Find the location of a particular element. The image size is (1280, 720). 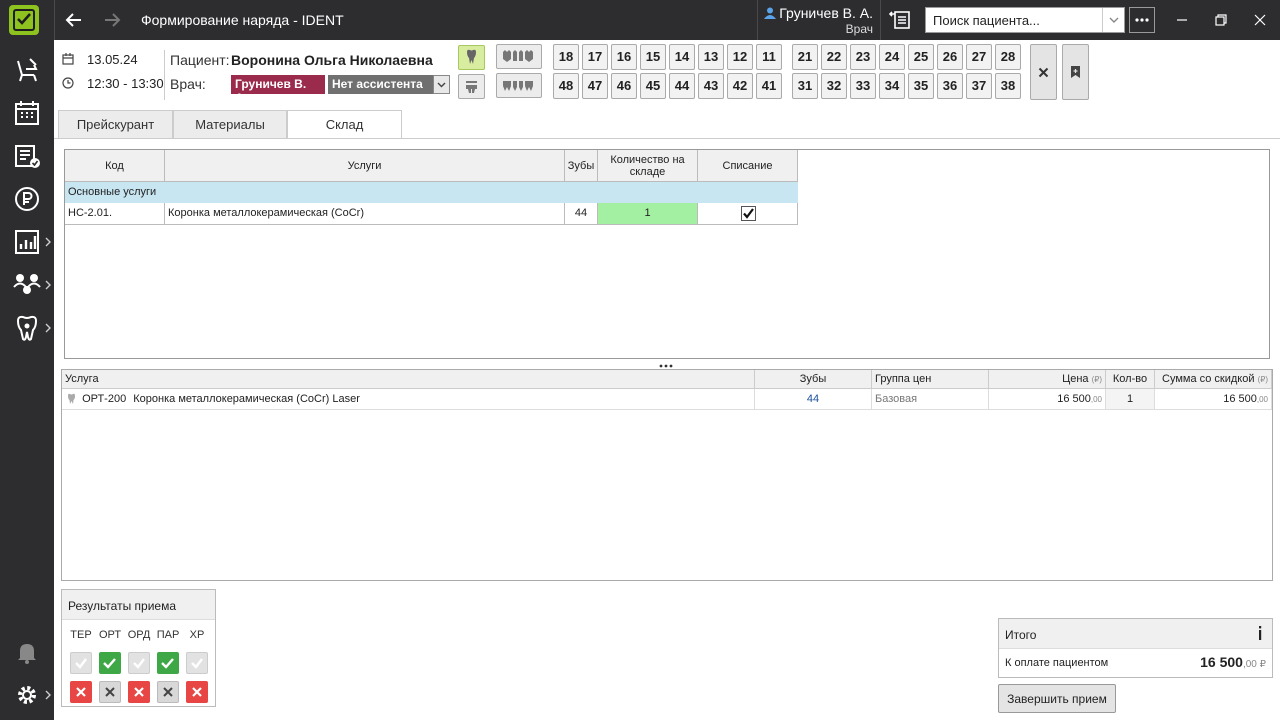

patient-search is located at coordinates (1025, 20).